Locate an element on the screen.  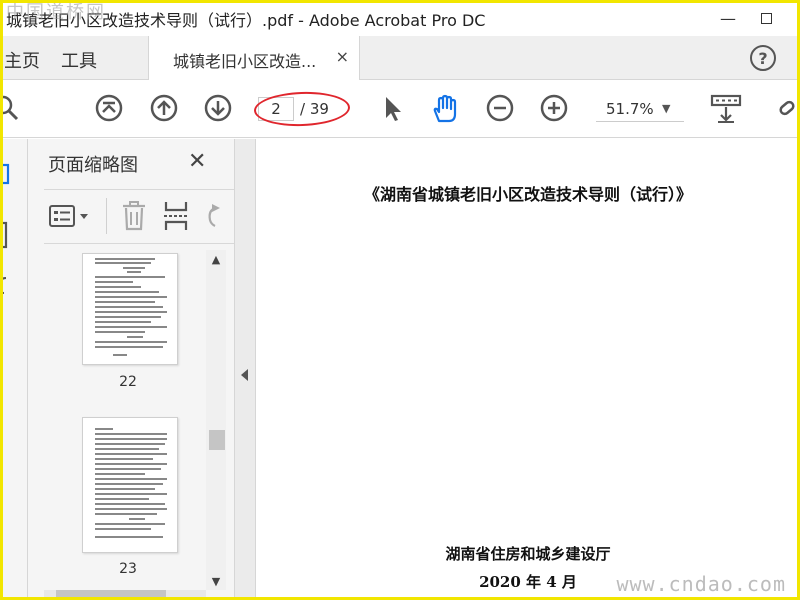
zoom-value: 51.7% is located at coordinates (630, 108).